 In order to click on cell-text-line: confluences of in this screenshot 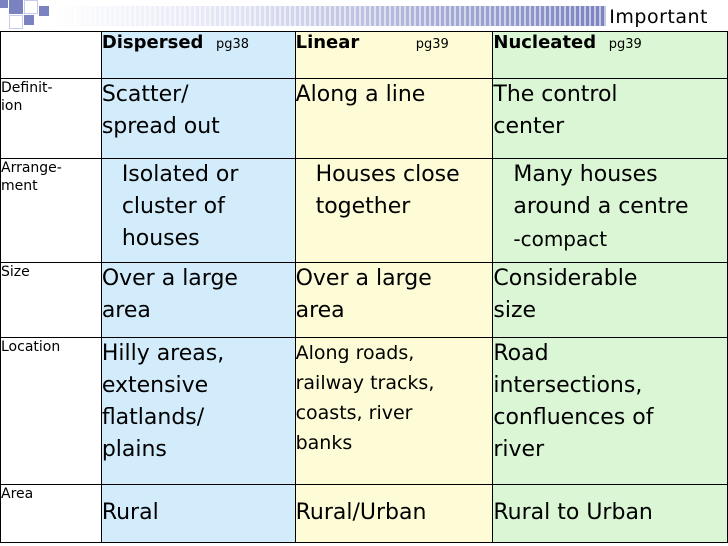, I will do `click(573, 417)`.